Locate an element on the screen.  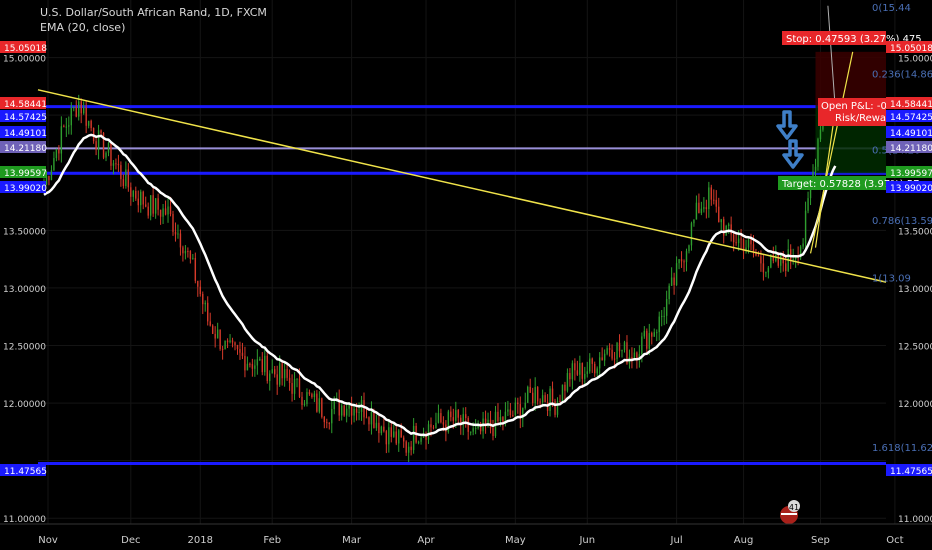
chart-title: U.S. Dollar/South African Rand, 1D, FXCM is located at coordinates (153, 12).